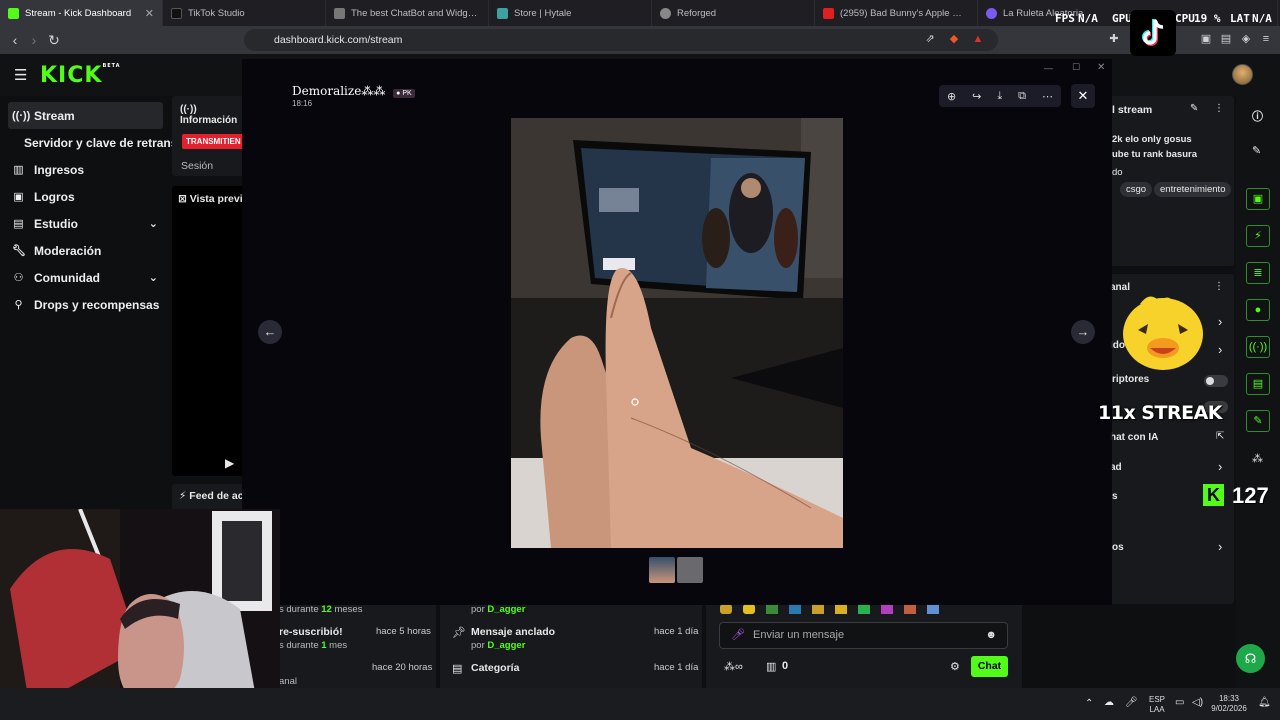  Describe the element at coordinates (1226, 39) in the screenshot. I see `wallet-icon: ▤` at that location.